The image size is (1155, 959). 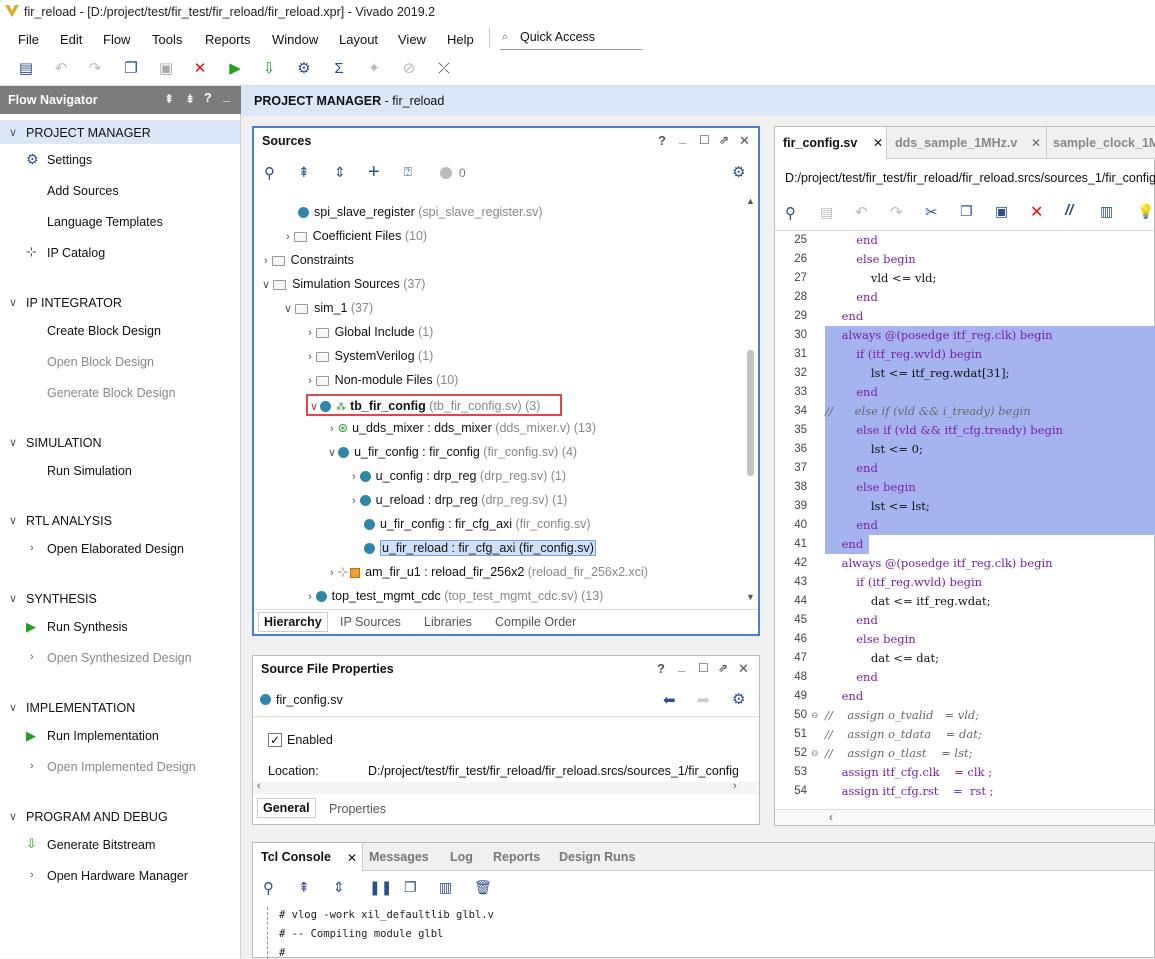 I want to click on expand-all-icon: ⇟, so click(x=190, y=99).